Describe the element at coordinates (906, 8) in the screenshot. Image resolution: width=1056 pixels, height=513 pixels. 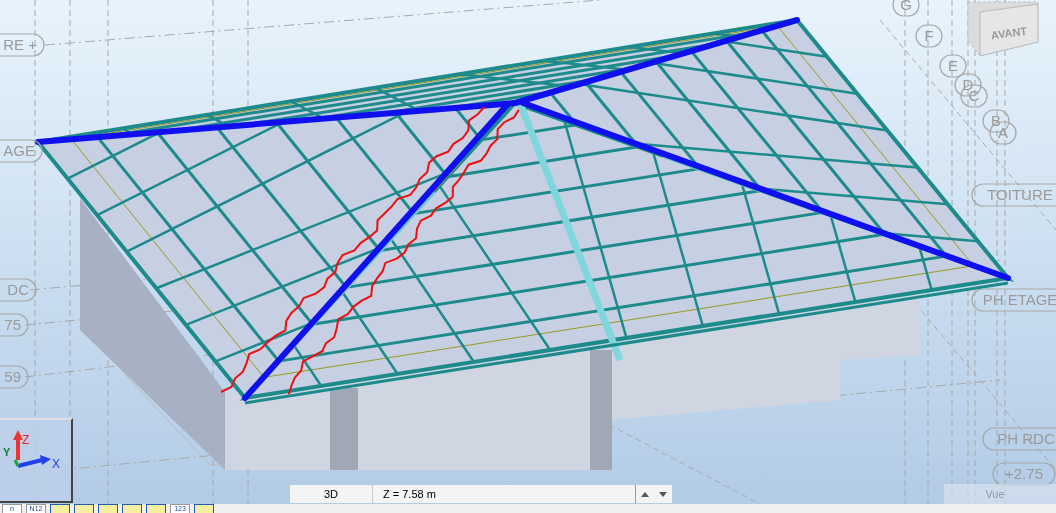
I see `grid-axis-label: G` at that location.